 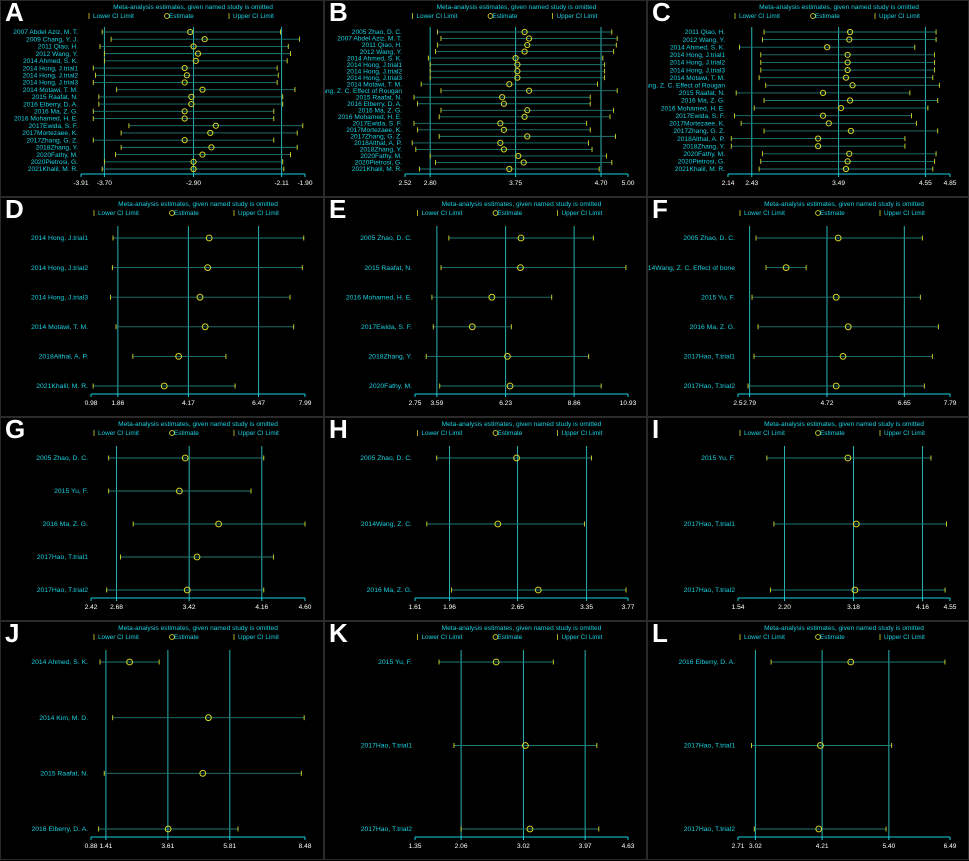 I want to click on study-label: 2012 Wang, Y., so click(x=704, y=40).